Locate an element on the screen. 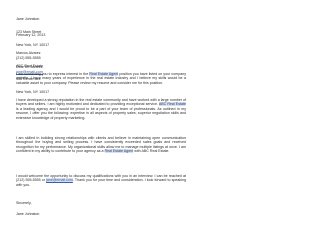 The width and height of the screenshot is (320, 252). email-link: jane@email.com is located at coordinates (59, 180).